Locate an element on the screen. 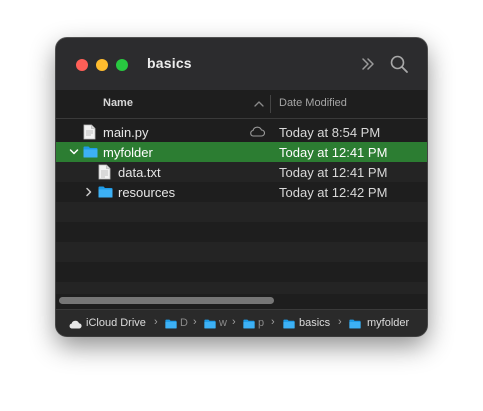 Image resolution: width=483 pixels, height=411 pixels. chevron-down-icon is located at coordinates (74, 152).